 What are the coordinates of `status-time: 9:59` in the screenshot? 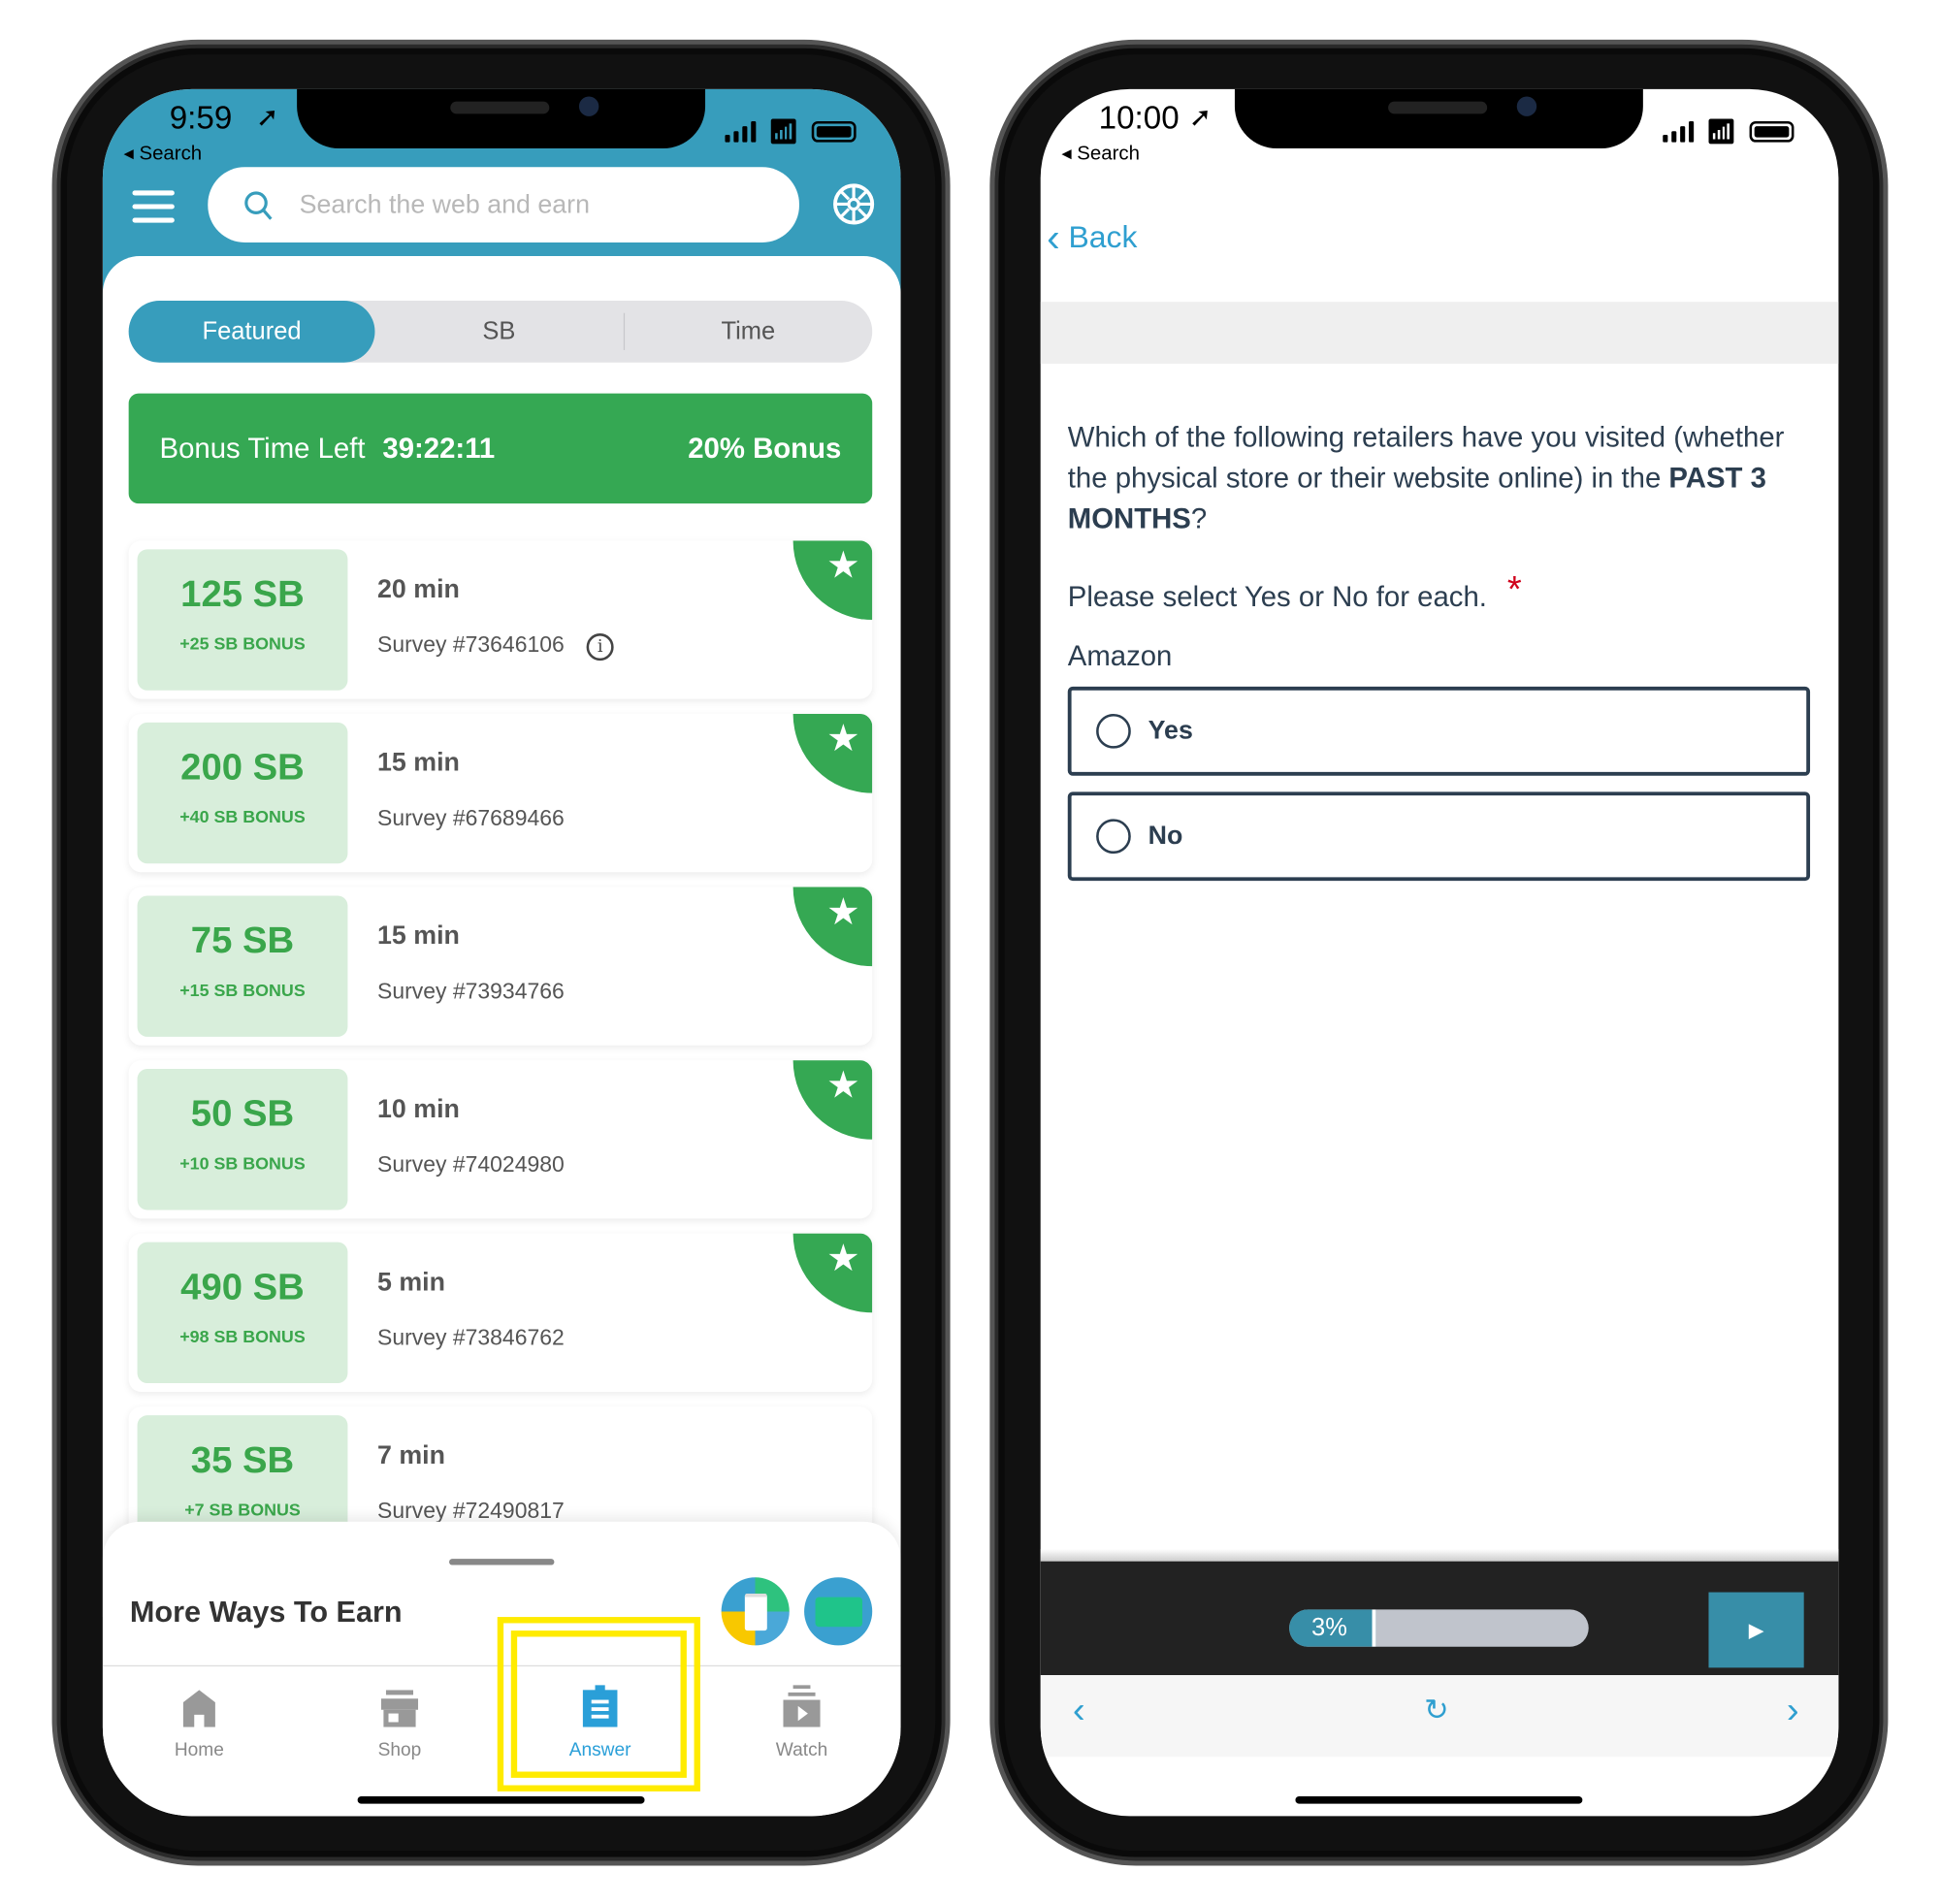 It's located at (201, 118).